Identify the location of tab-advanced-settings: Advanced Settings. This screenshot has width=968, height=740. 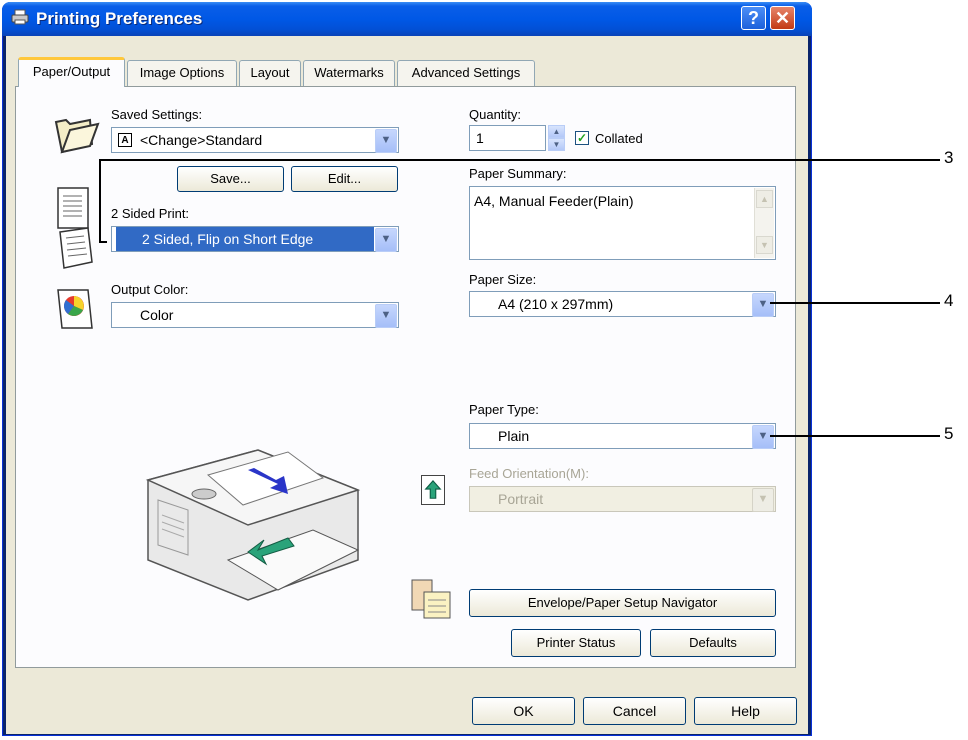
(466, 73).